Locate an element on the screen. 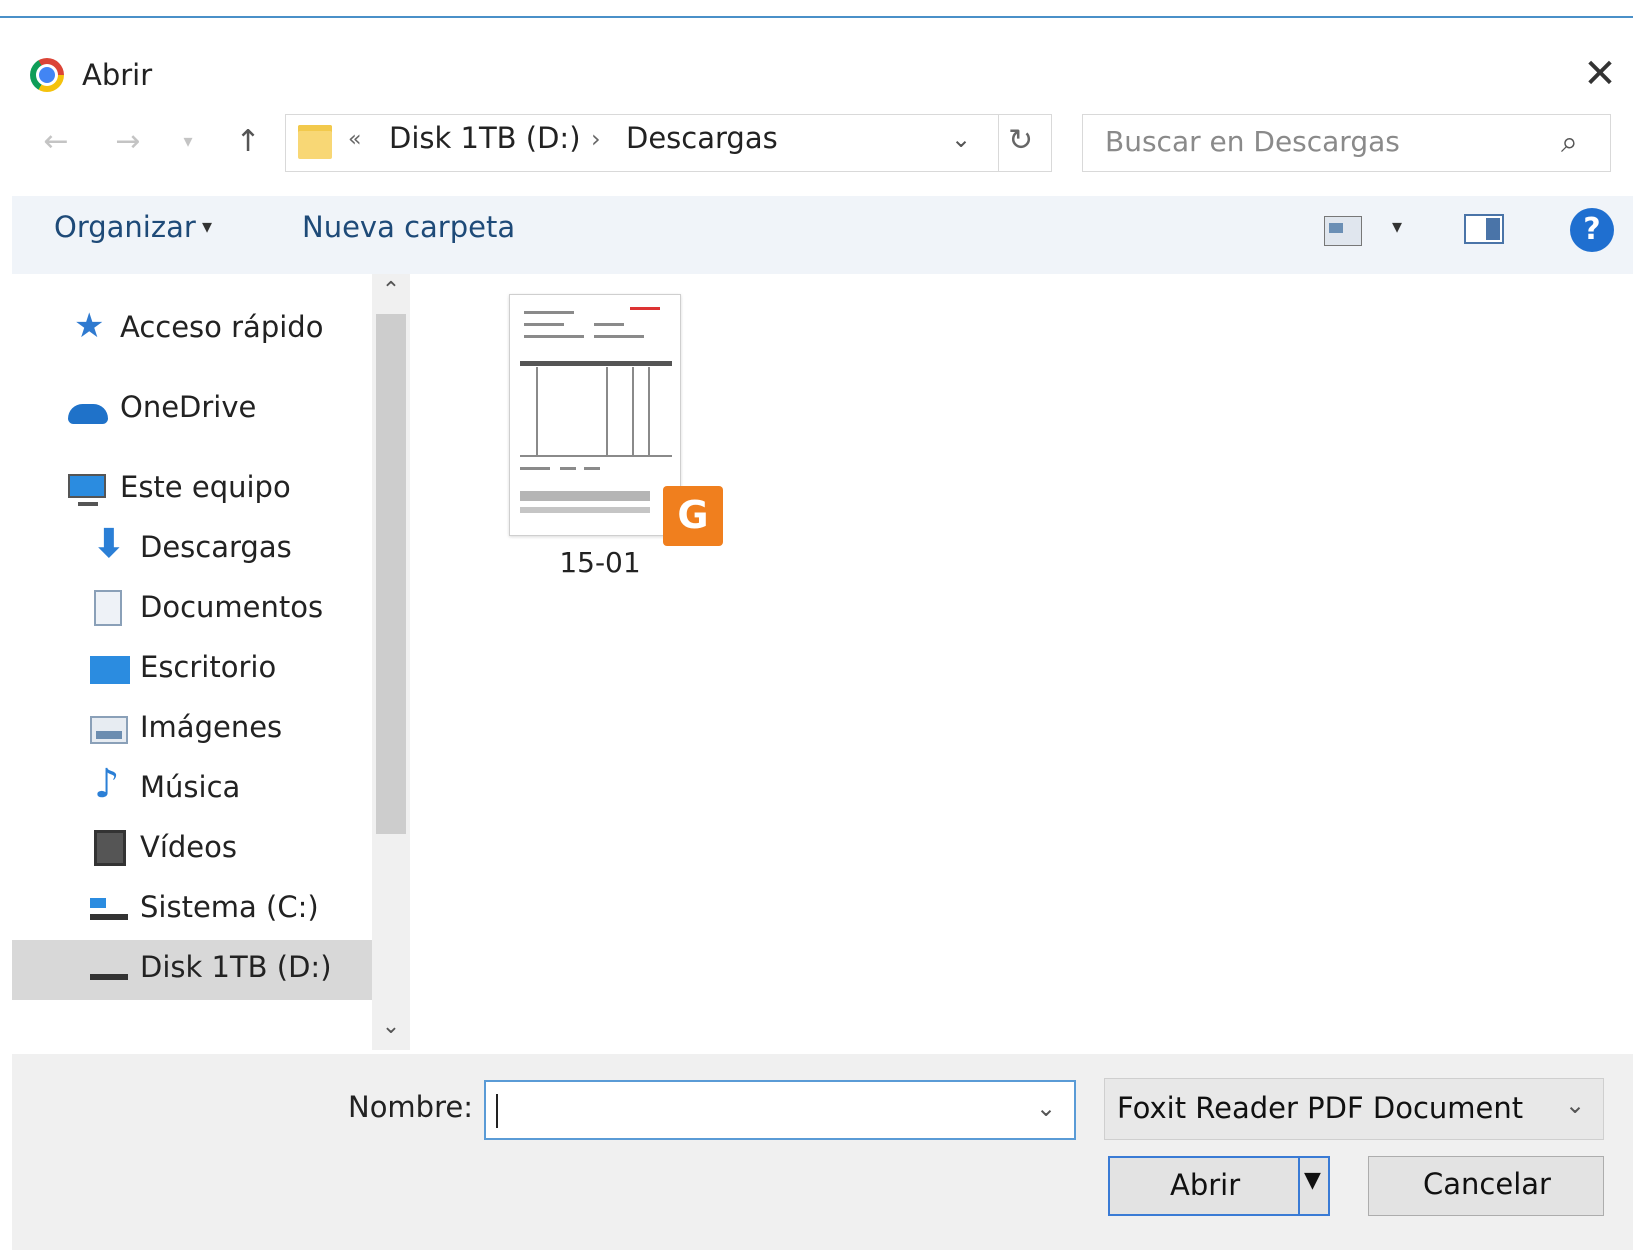 Image resolution: width=1633 pixels, height=1254 pixels. breadcrumb-folder: Descargas is located at coordinates (702, 138).